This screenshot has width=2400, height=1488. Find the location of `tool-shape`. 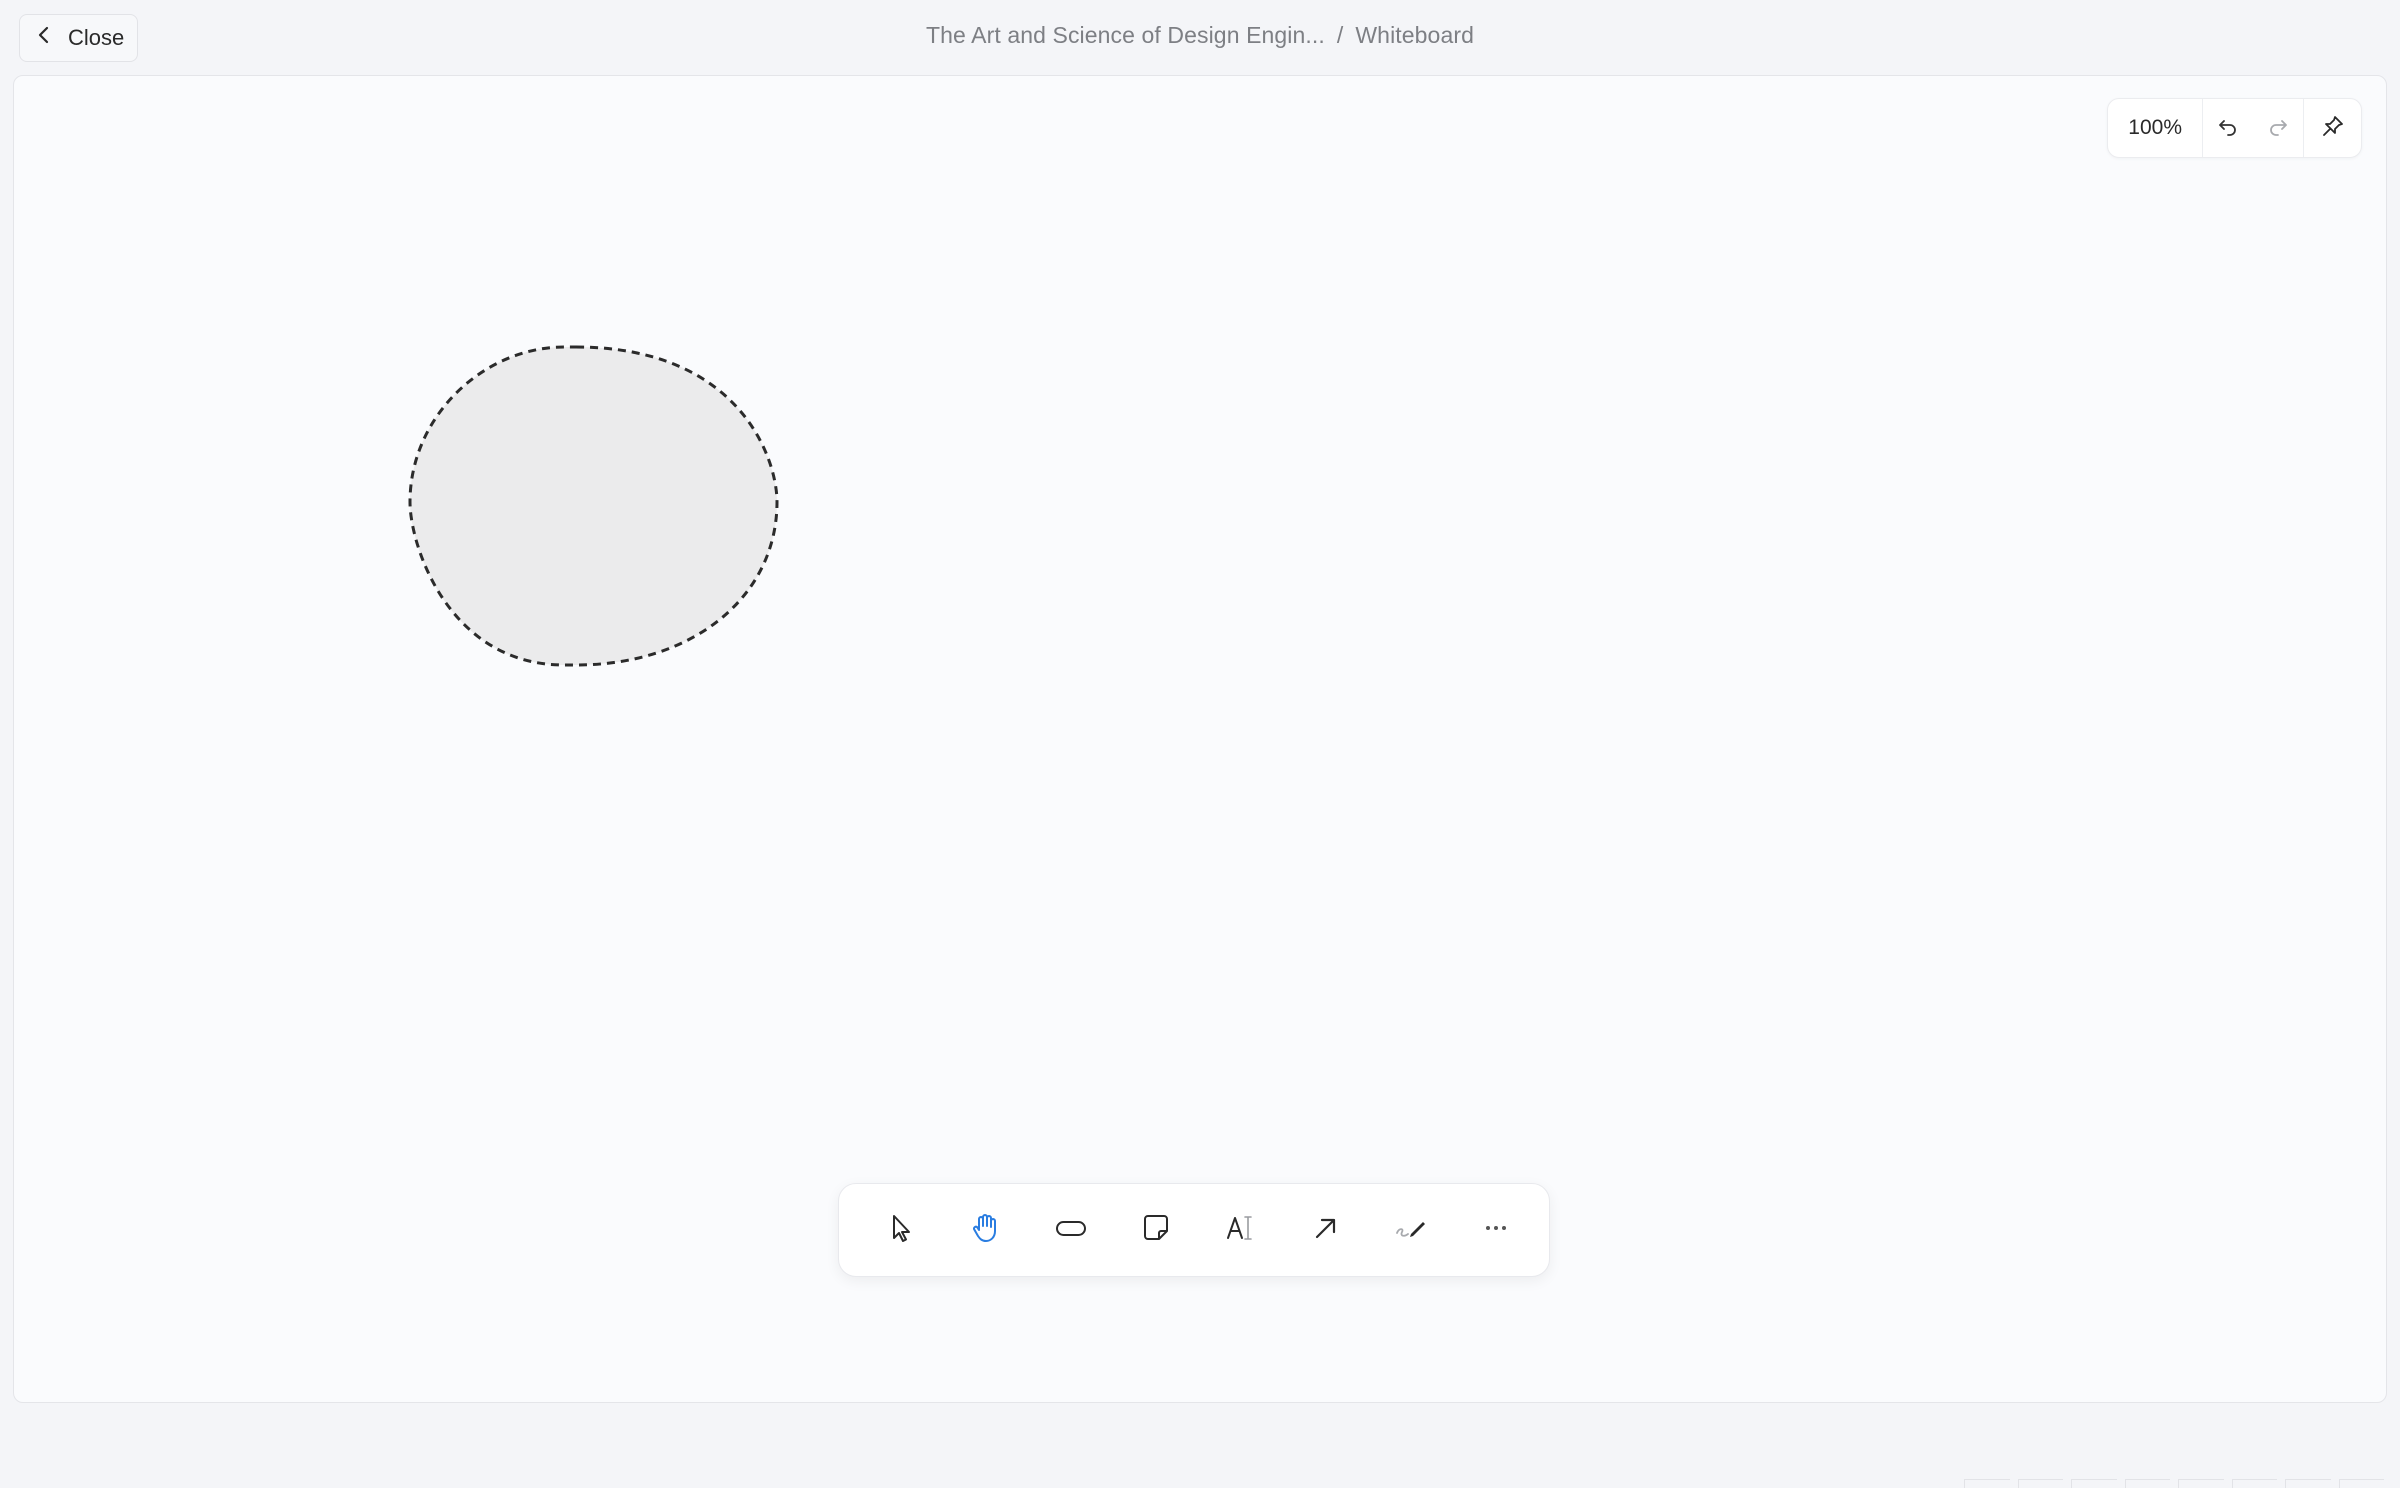

tool-shape is located at coordinates (1070, 1230).